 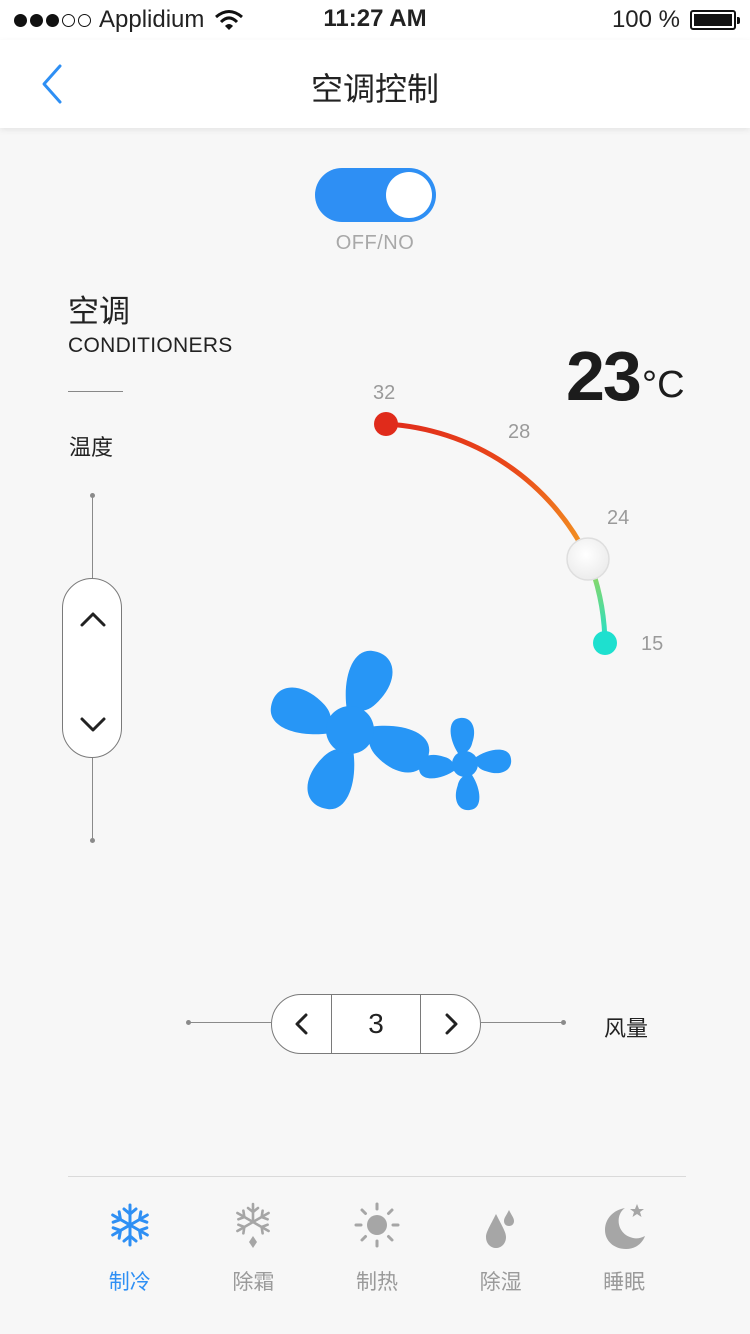 I want to click on dial-tick-label: 24, so click(x=618, y=518).